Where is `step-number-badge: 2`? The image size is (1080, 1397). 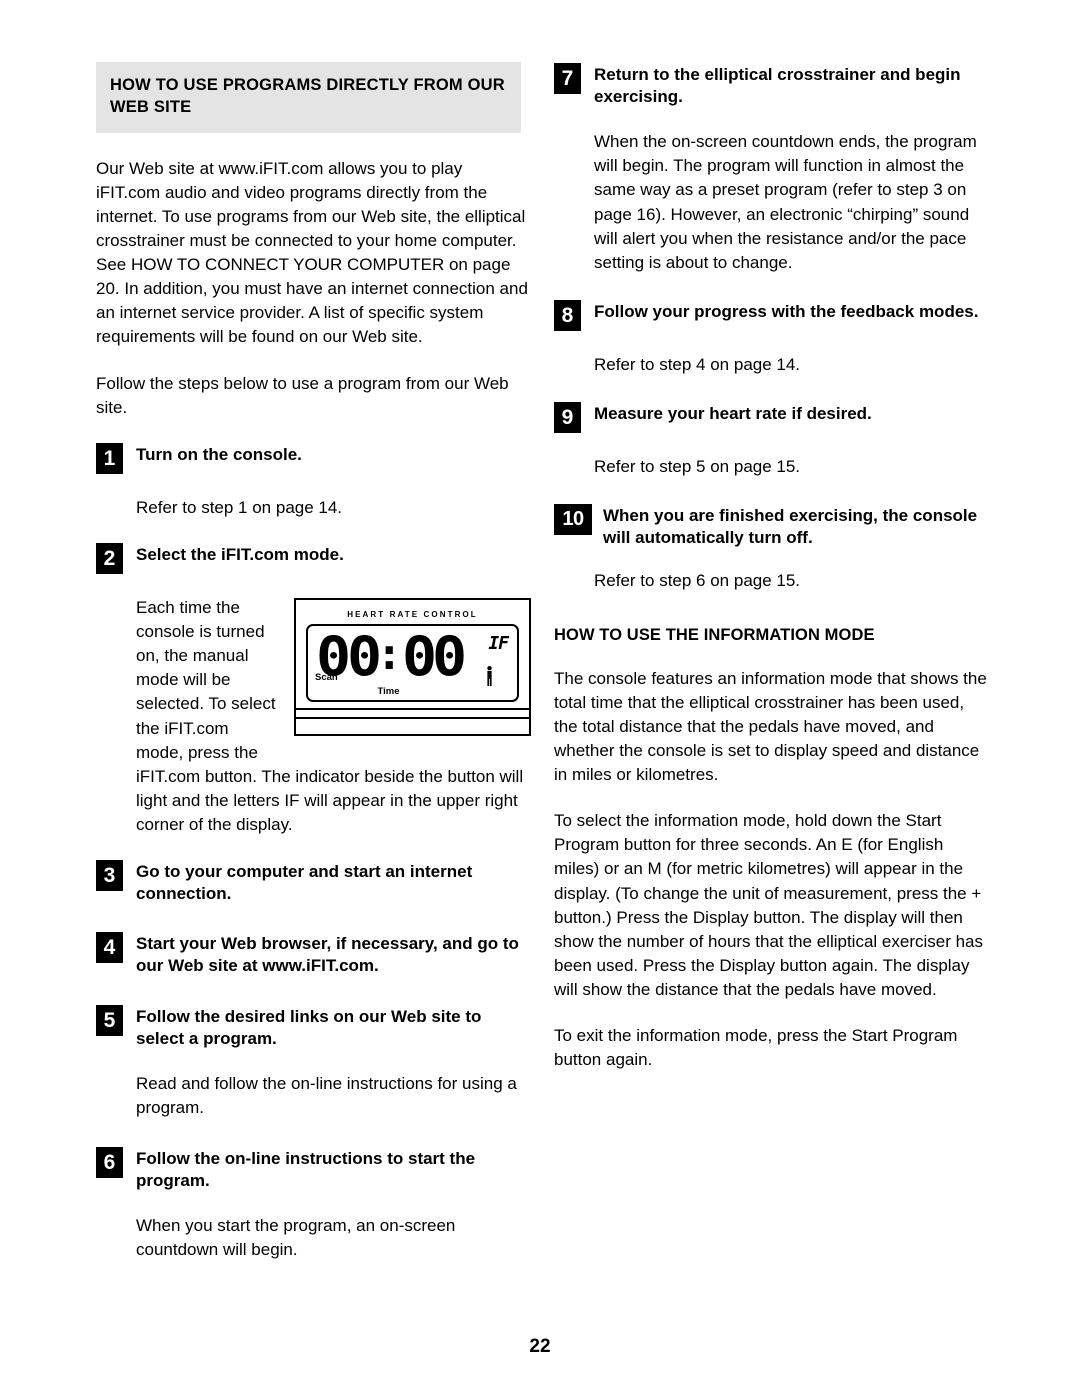
step-number-badge: 2 is located at coordinates (109, 558).